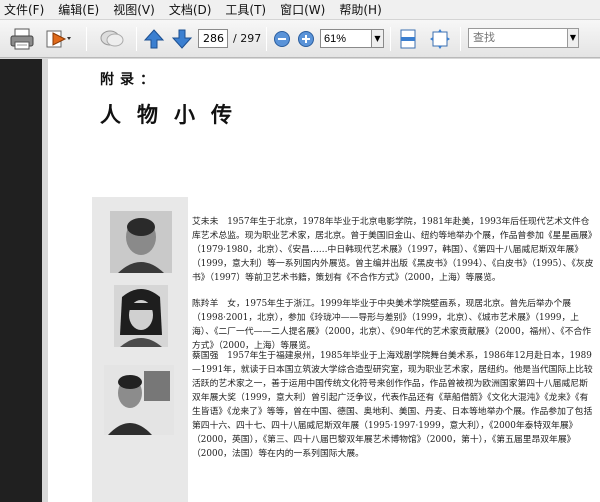 Image resolution: width=600 pixels, height=502 pixels. I want to click on zoom-out-icon, so click(282, 39).